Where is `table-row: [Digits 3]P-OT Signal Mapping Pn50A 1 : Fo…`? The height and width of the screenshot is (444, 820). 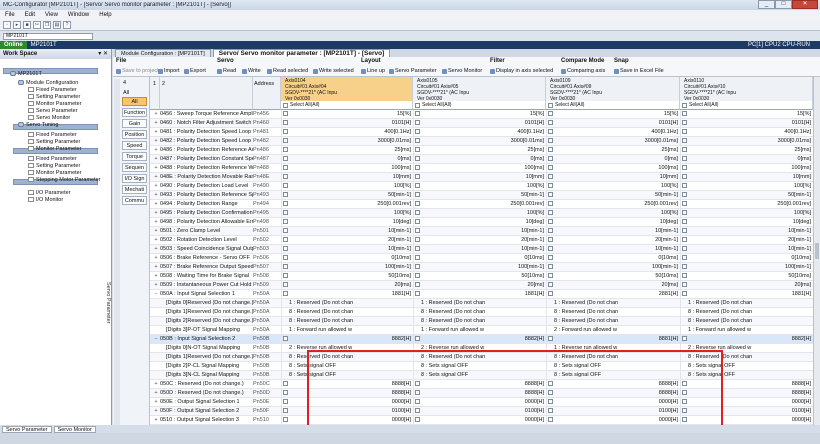 table-row: [Digits 3]P-OT Signal Mapping Pn50A 1 : Fo… is located at coordinates (481, 330).